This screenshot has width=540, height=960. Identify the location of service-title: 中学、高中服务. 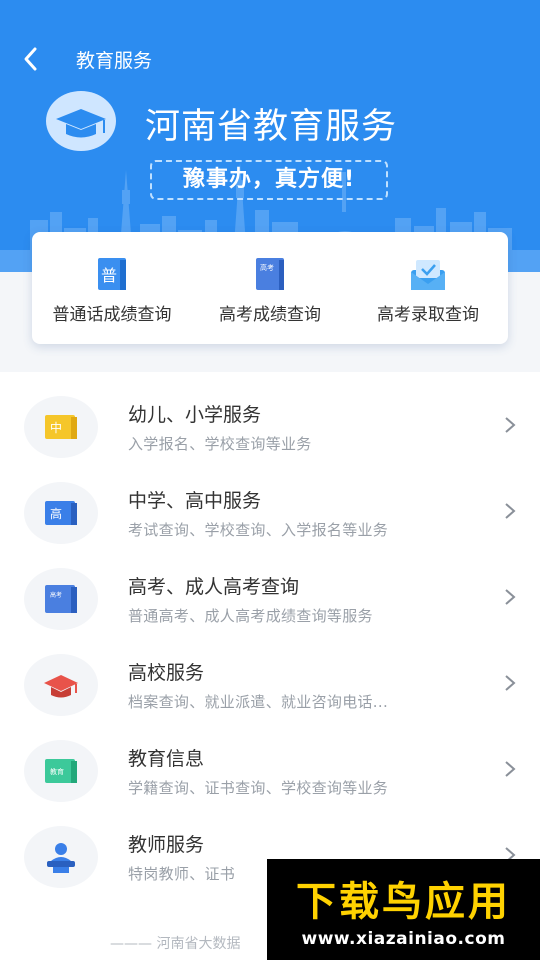
(195, 501).